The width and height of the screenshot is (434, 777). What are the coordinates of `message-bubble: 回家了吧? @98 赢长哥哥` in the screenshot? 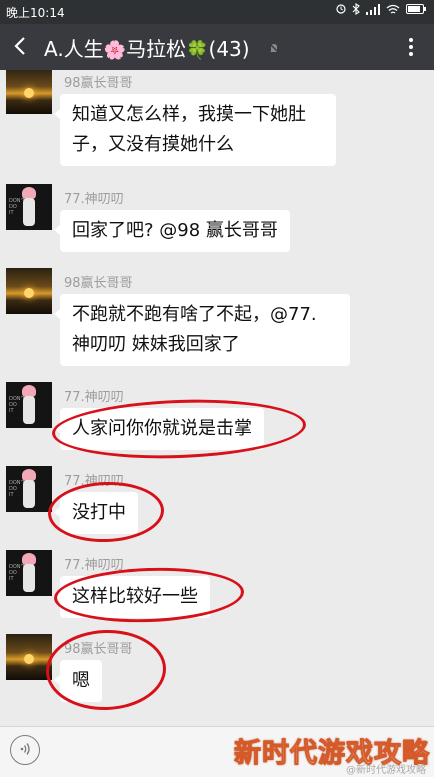 It's located at (172, 231).